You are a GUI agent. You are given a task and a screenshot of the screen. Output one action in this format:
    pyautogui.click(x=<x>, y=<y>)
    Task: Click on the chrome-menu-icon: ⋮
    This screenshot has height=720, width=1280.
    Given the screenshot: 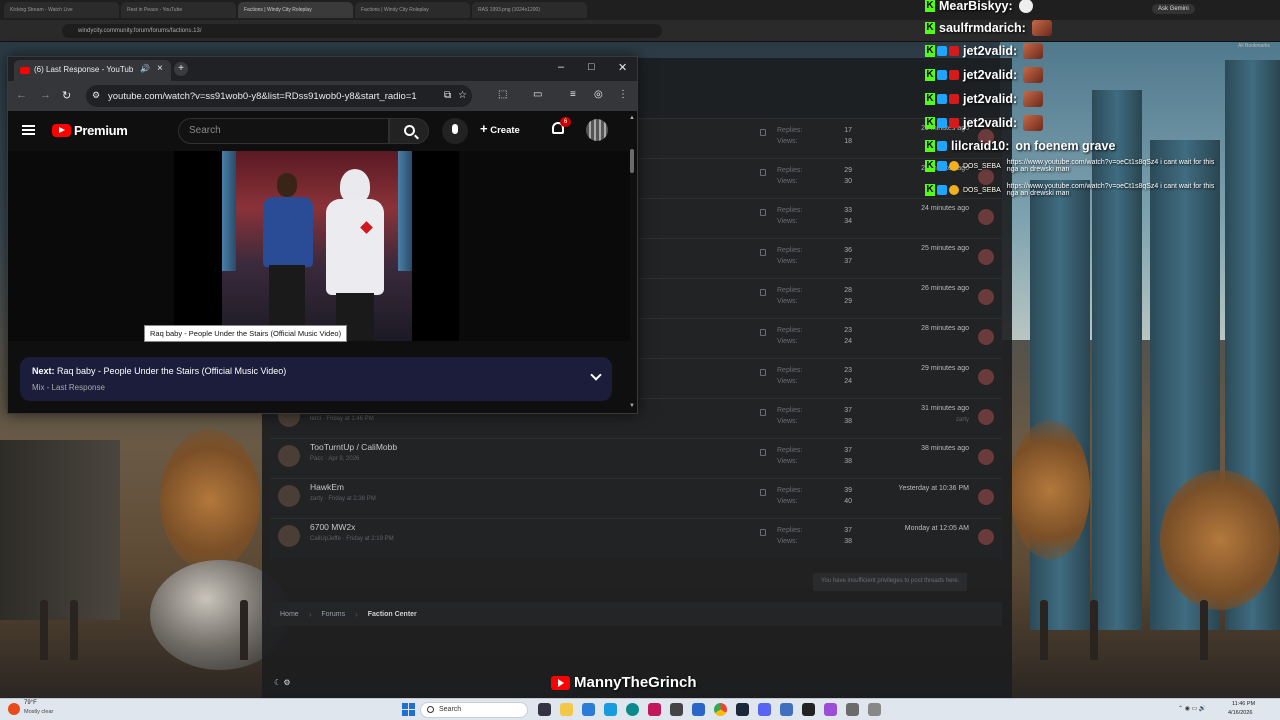 What is the action you would take?
    pyautogui.click(x=623, y=94)
    